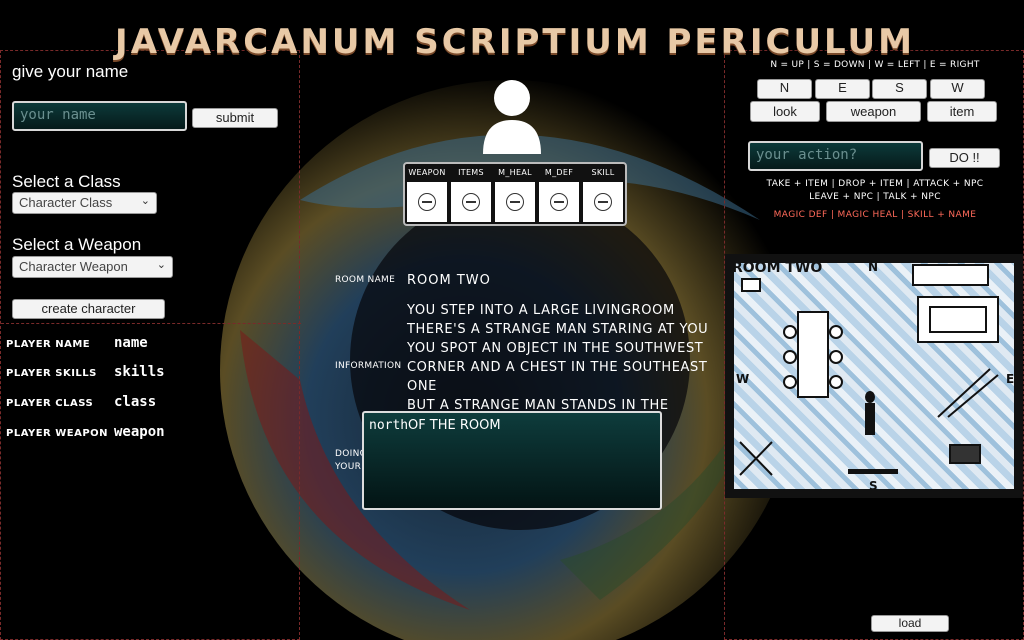  Describe the element at coordinates (957, 89) in the screenshot. I see `west-button: W` at that location.